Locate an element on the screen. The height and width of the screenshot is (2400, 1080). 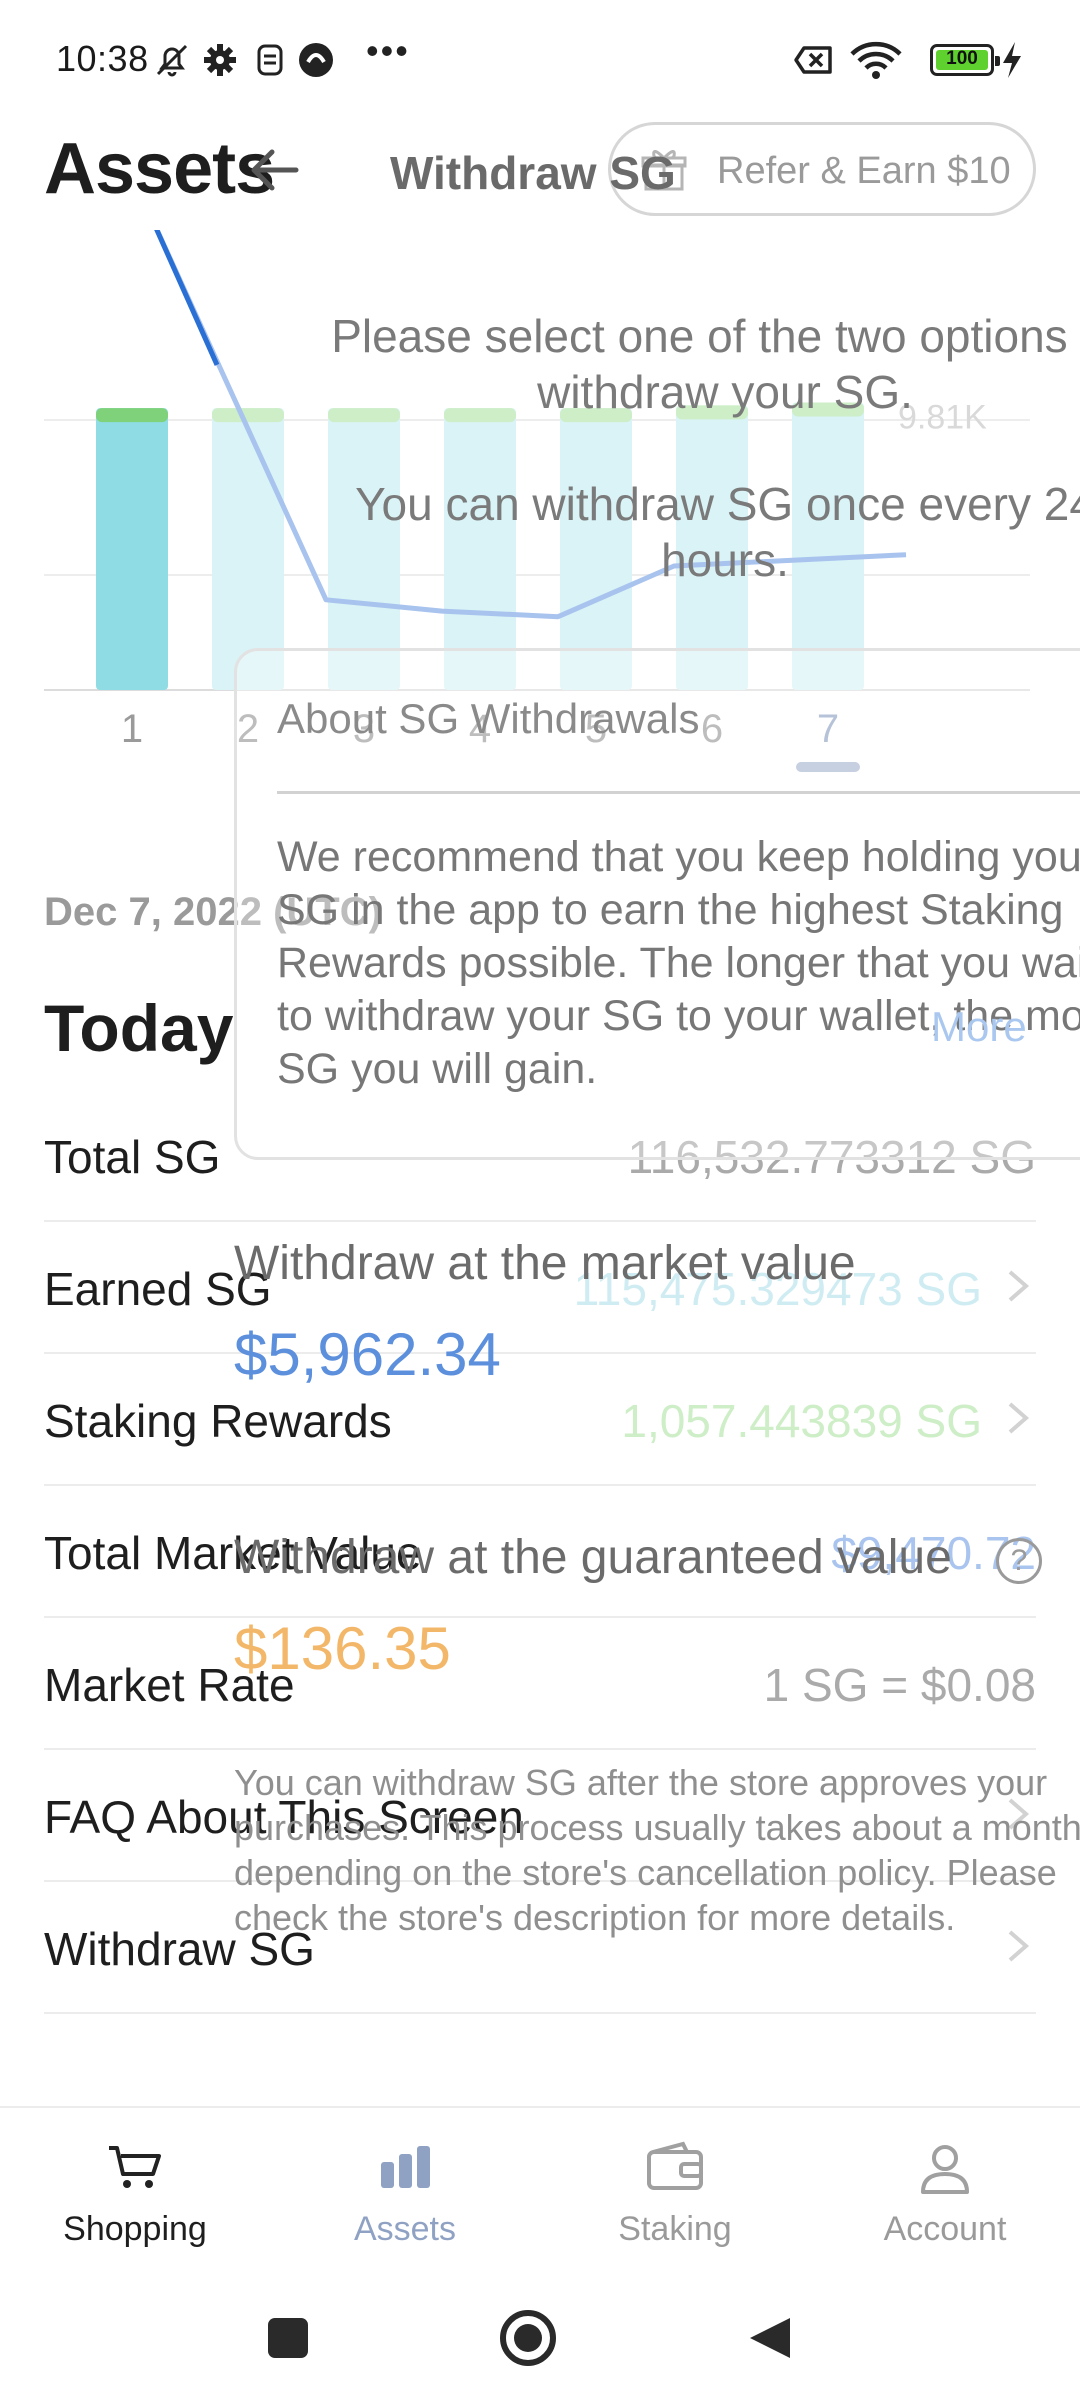
status-time: 10:38 is located at coordinates (102, 58).